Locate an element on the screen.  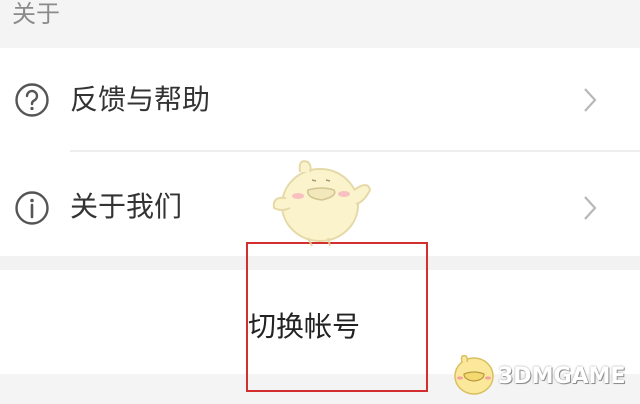
info-circle-icon is located at coordinates (32, 208).